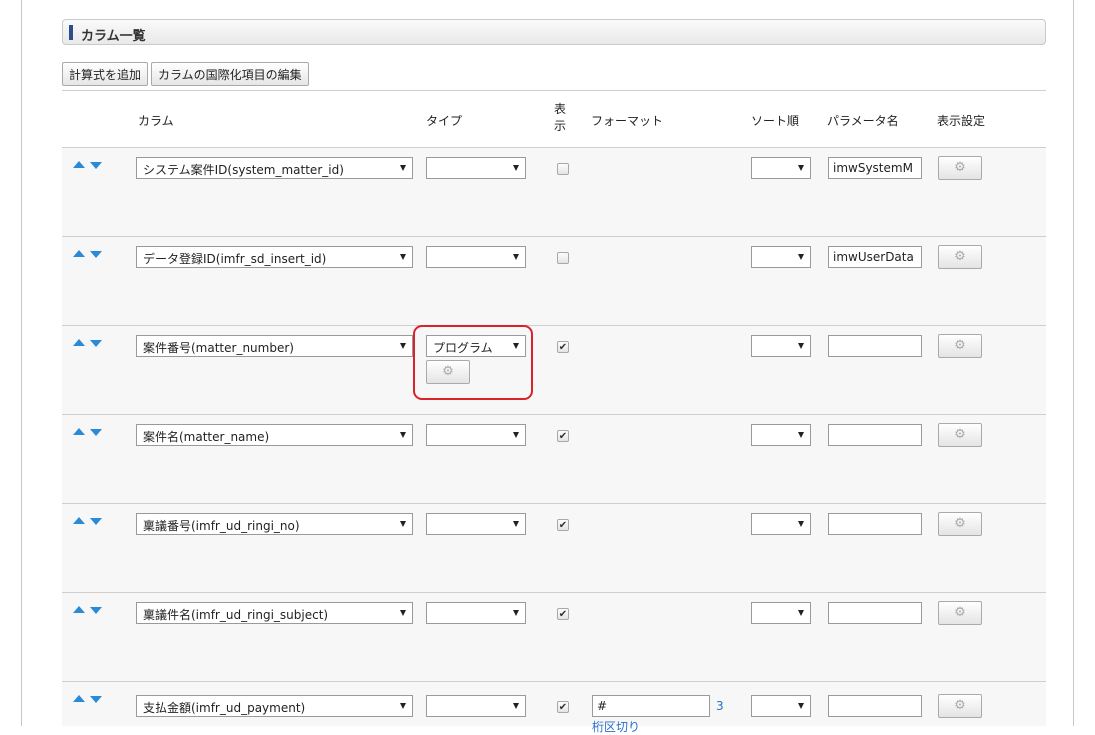 The image size is (1095, 735). Describe the element at coordinates (961, 121) in the screenshot. I see `header-display-settings: 表示設定` at that location.